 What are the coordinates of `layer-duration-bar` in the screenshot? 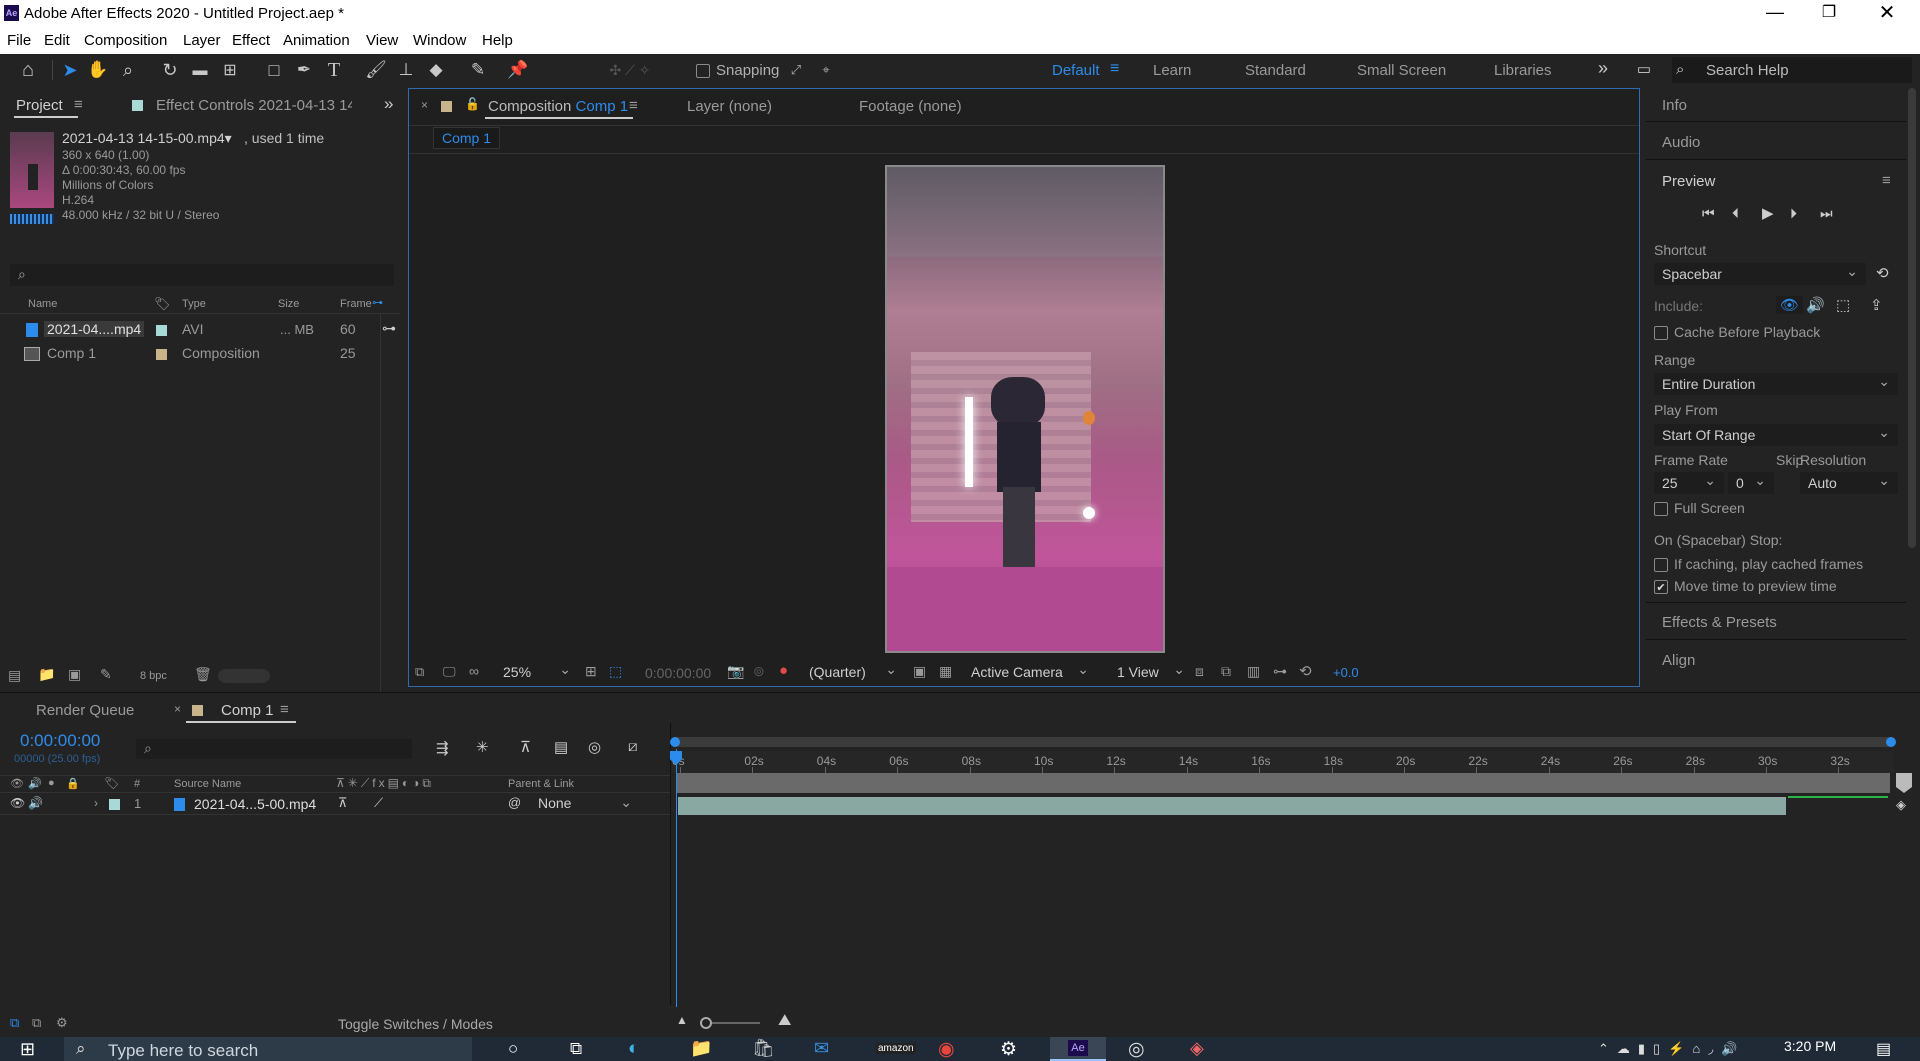 It's located at (1232, 806).